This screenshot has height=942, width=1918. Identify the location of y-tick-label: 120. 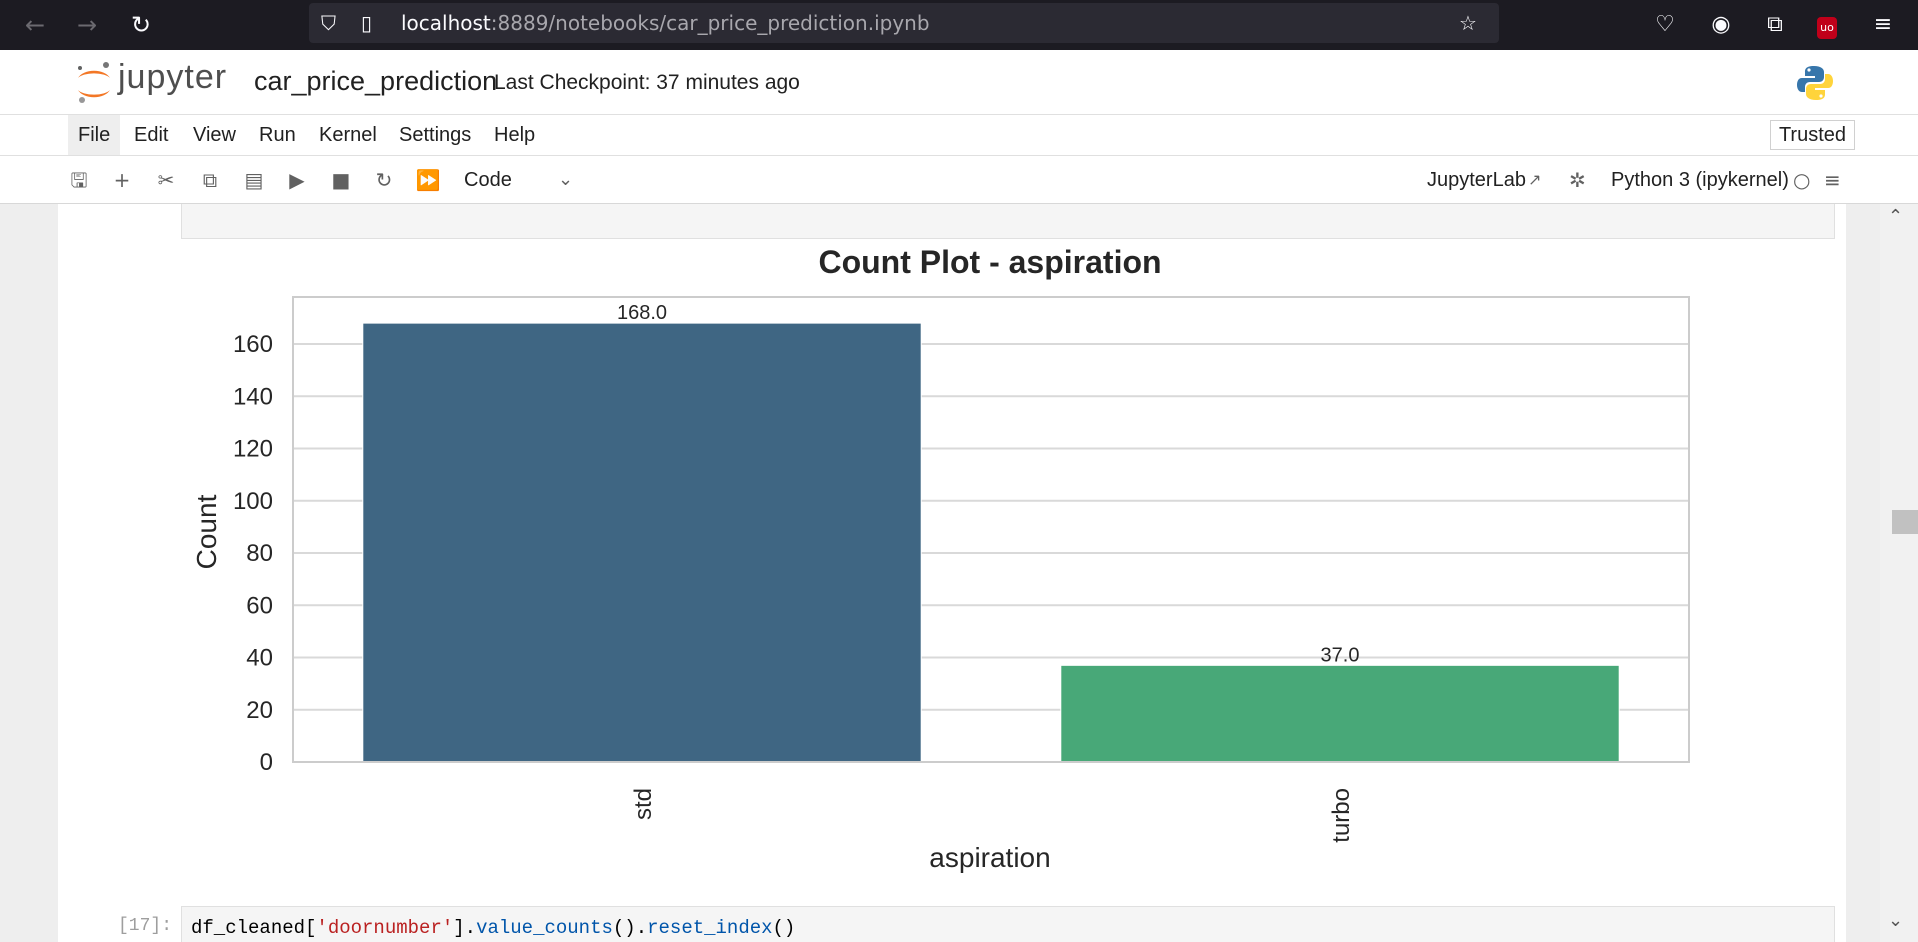
(253, 449).